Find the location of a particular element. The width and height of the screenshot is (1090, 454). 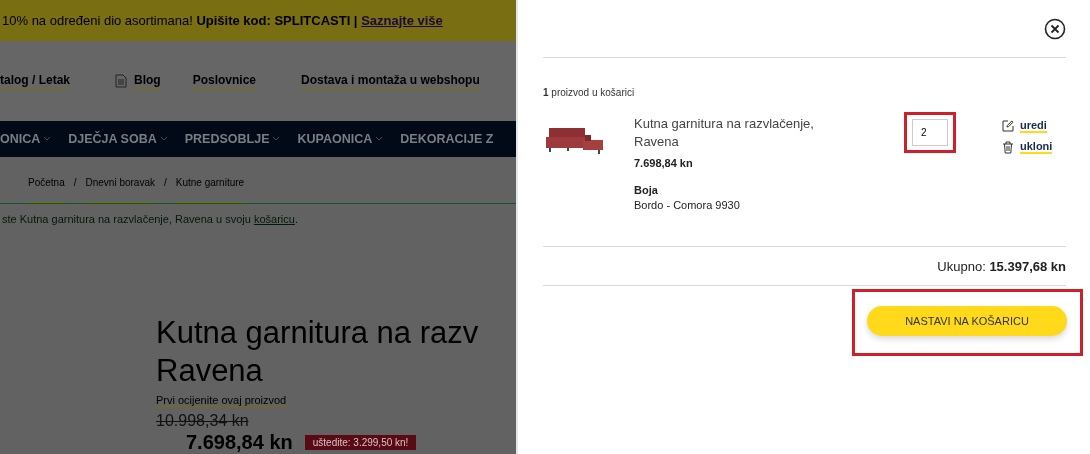

checkout-button: NASTAVI NA KOŠARICU is located at coordinates (967, 321).